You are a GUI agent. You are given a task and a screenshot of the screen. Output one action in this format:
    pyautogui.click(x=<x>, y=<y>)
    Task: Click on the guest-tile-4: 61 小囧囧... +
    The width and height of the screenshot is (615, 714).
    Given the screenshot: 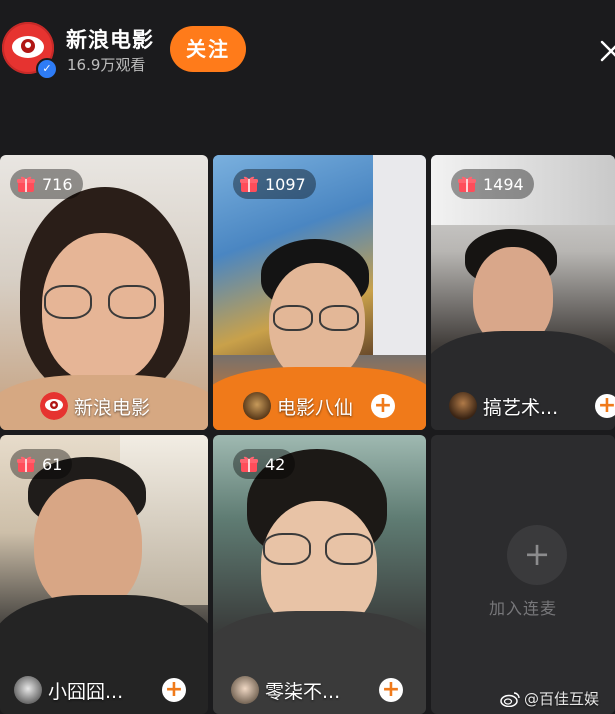 What is the action you would take?
    pyautogui.click(x=104, y=574)
    